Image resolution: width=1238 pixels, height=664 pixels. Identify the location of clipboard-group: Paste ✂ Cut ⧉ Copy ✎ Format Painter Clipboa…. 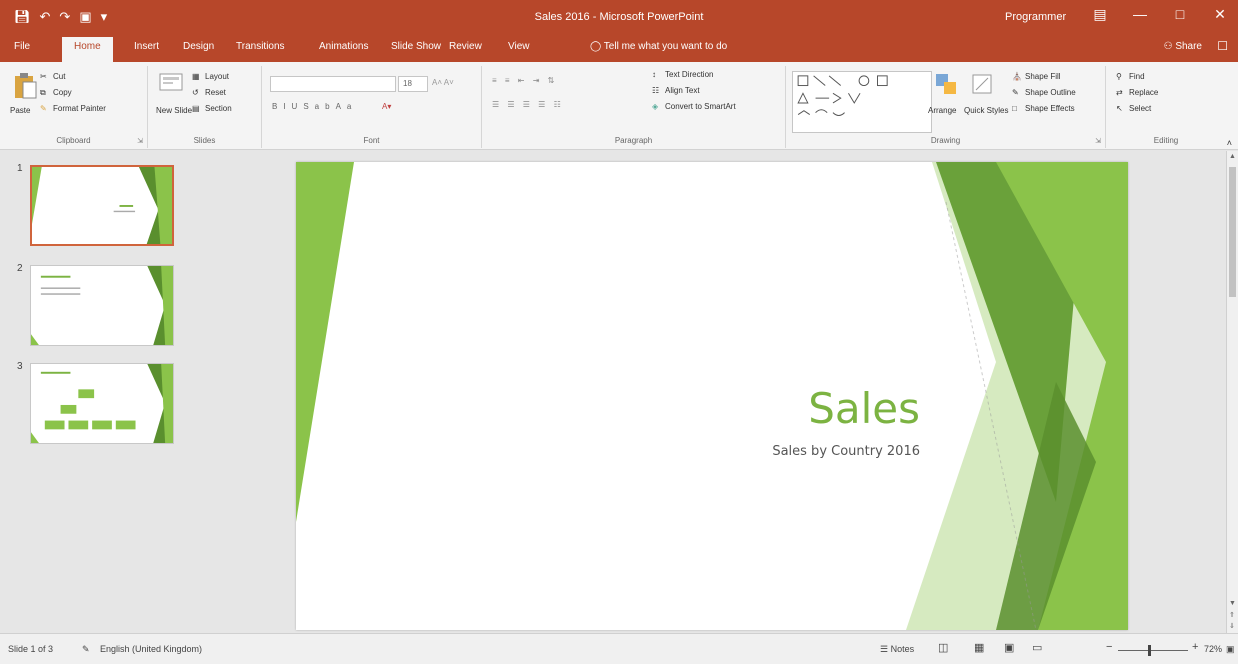
(74, 107).